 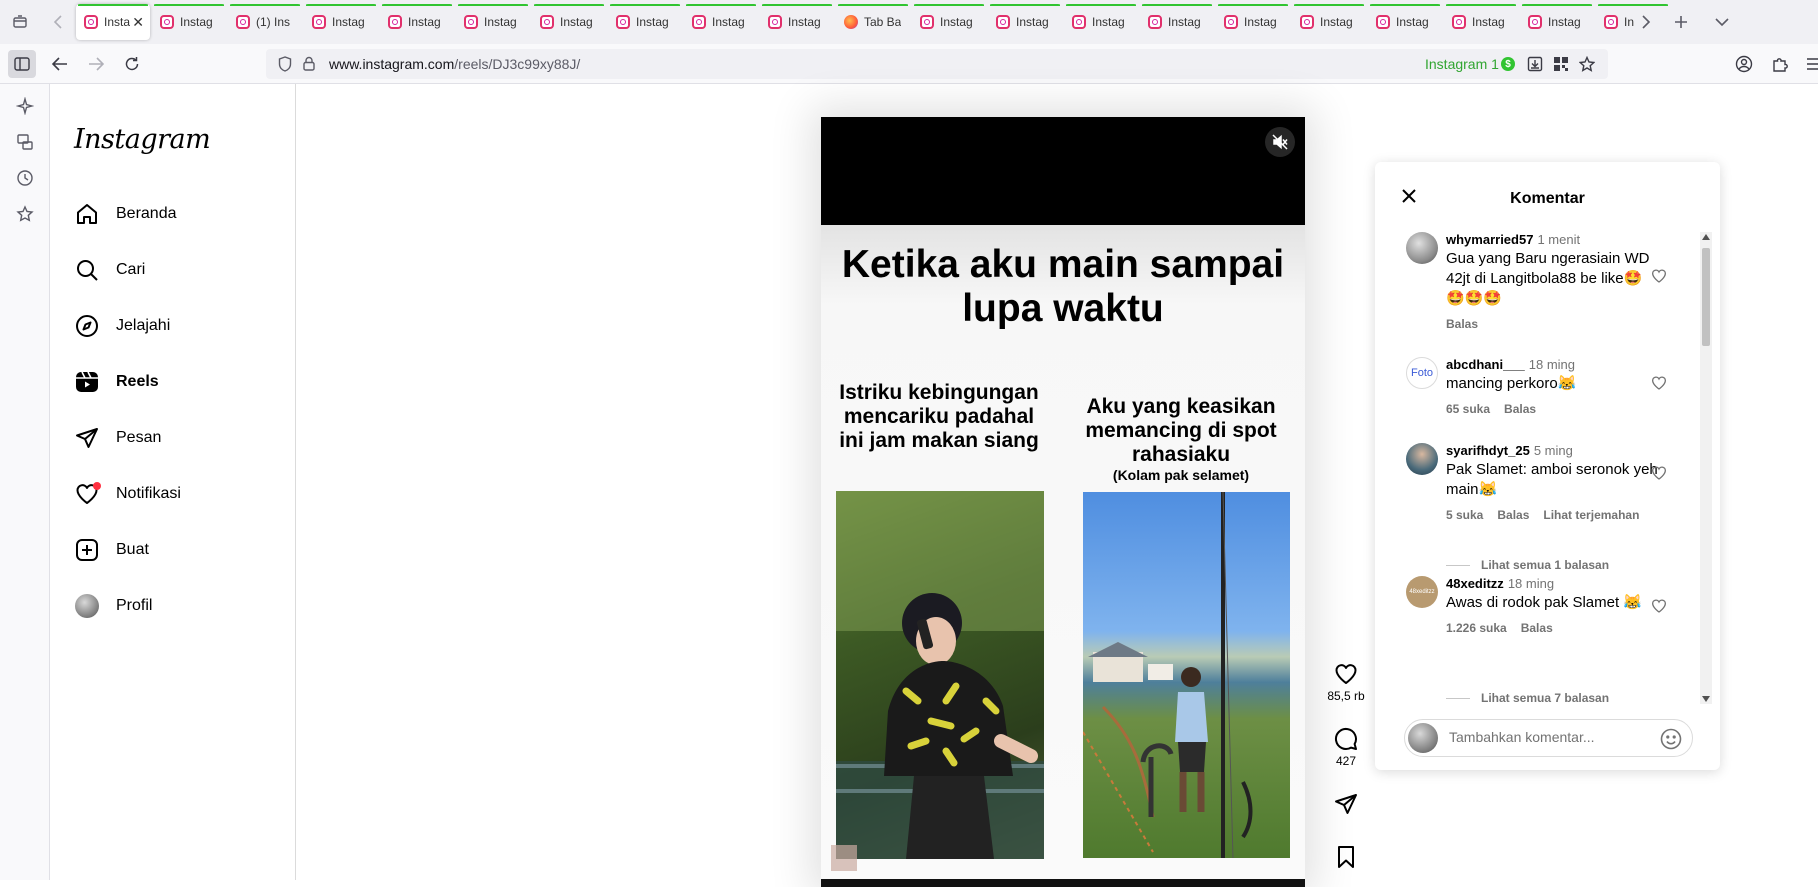 What do you see at coordinates (1464, 515) in the screenshot?
I see `like-count-text: 5 suka` at bounding box center [1464, 515].